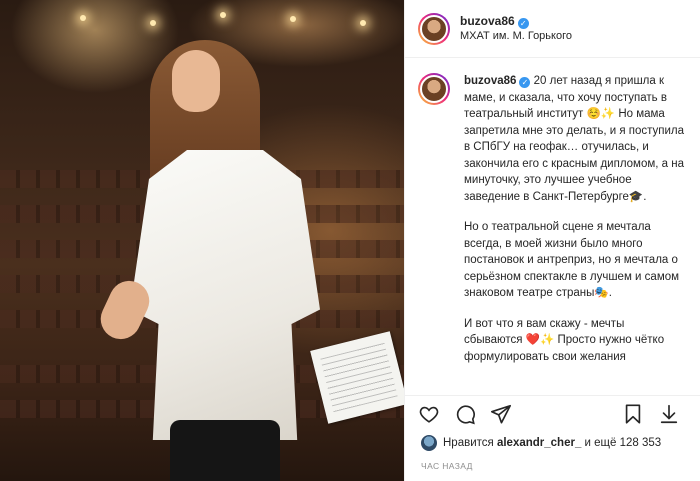 This screenshot has width=700, height=481. Describe the element at coordinates (196, 81) in the screenshot. I see `woman-face` at that location.